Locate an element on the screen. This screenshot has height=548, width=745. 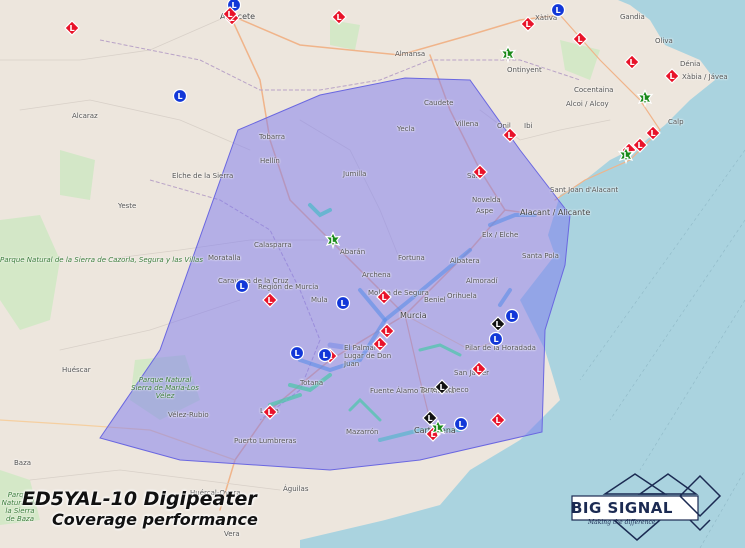
map-title: ED5YAL-10 Digipeater is located at coordinates (139, 499).